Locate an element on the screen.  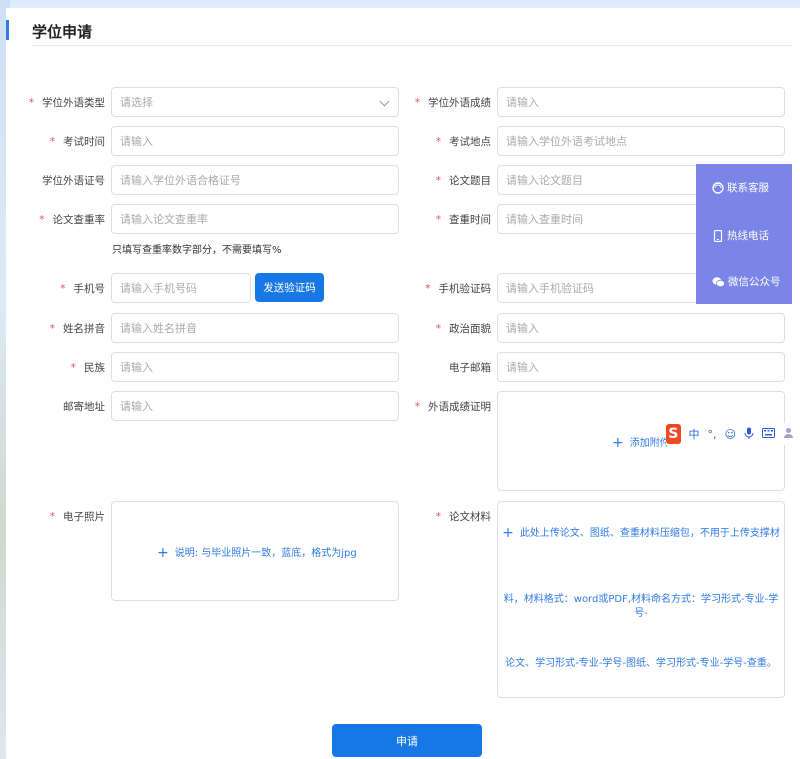
exam-location-input: 请输入学位外语考试地点 is located at coordinates (641, 141).